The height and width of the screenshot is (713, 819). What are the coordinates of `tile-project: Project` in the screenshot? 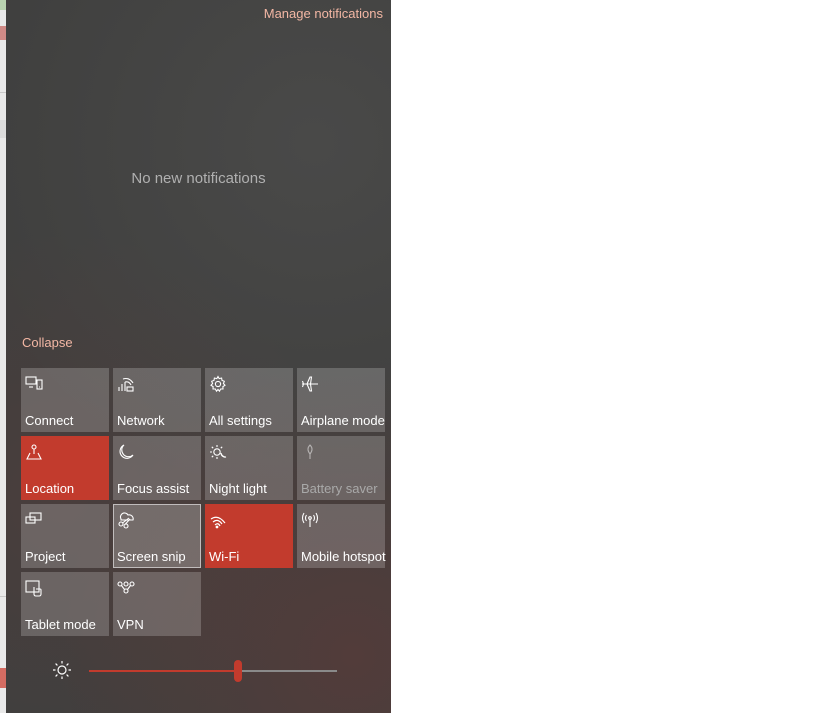 It's located at (65, 536).